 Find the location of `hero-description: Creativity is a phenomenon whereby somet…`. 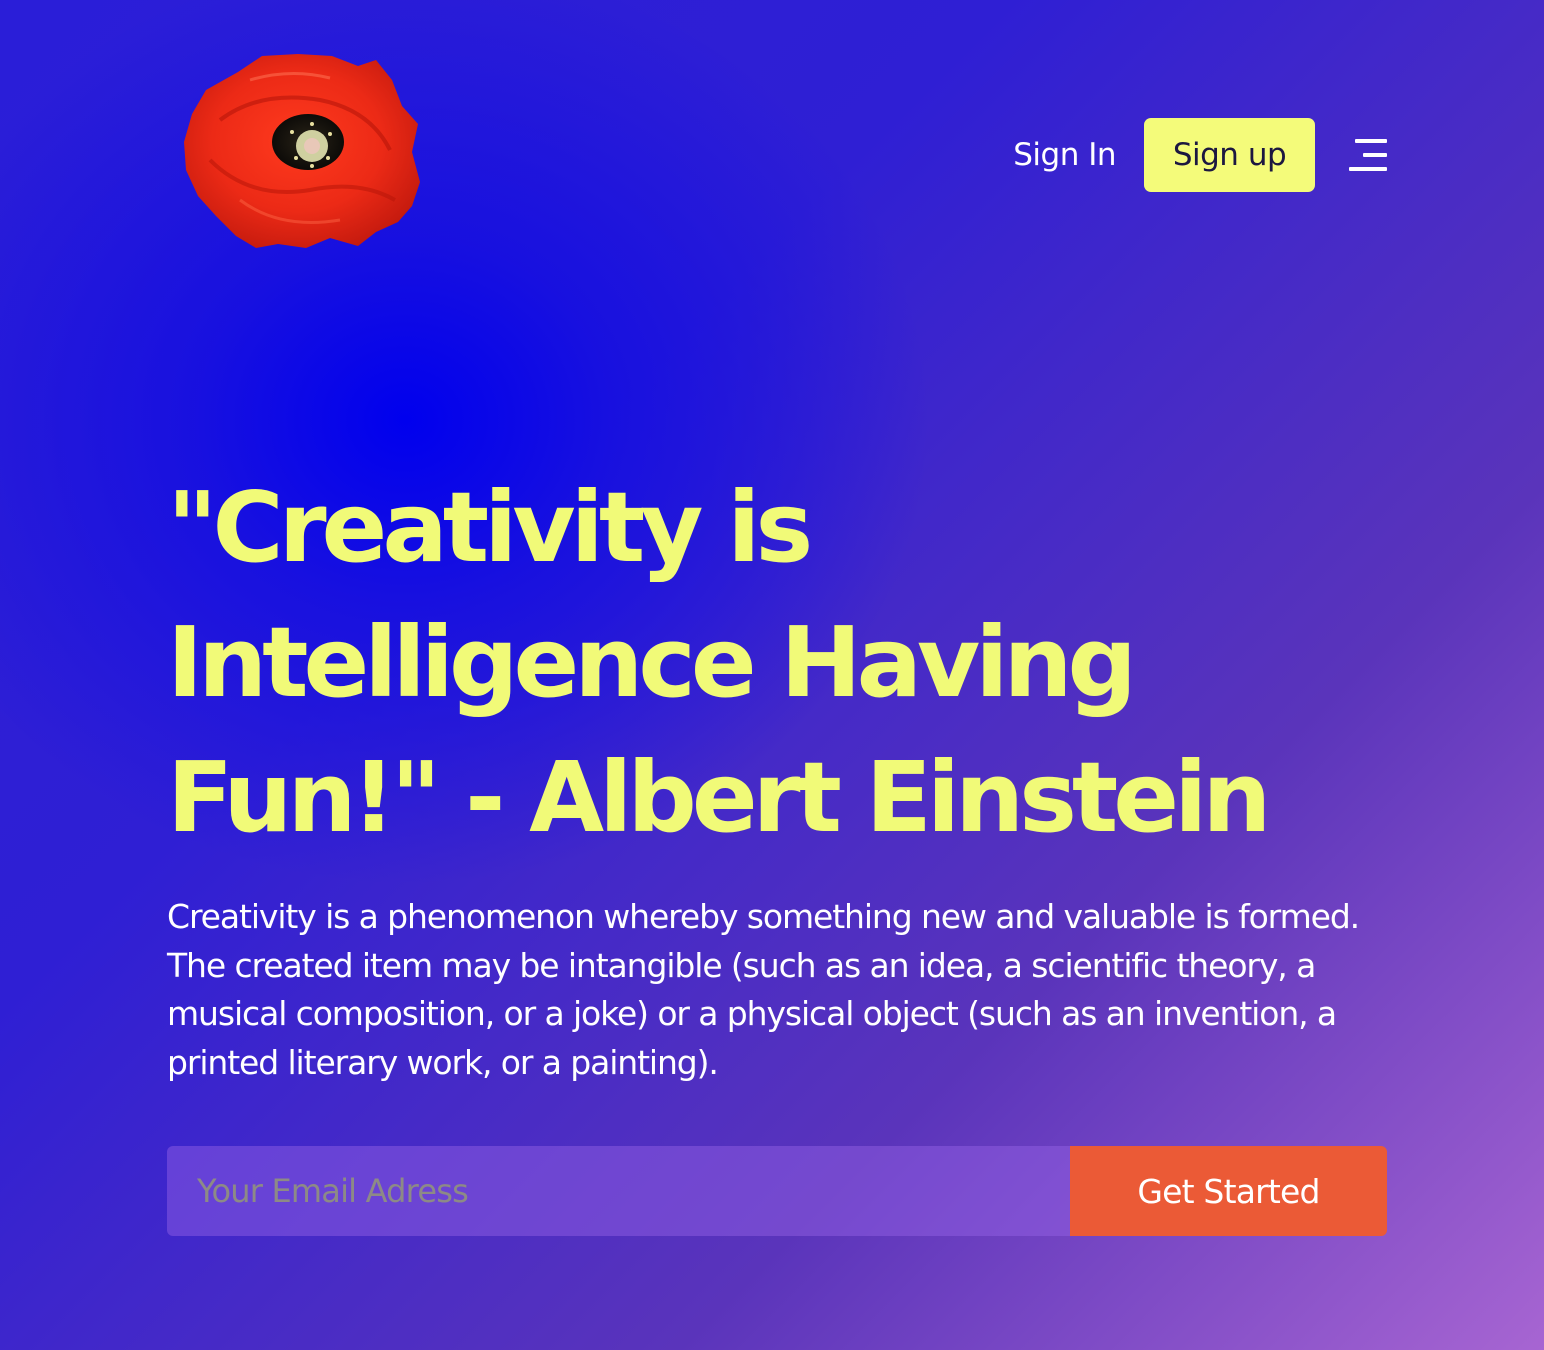

hero-description: Creativity is a phenomenon whereby somet… is located at coordinates (763, 989).